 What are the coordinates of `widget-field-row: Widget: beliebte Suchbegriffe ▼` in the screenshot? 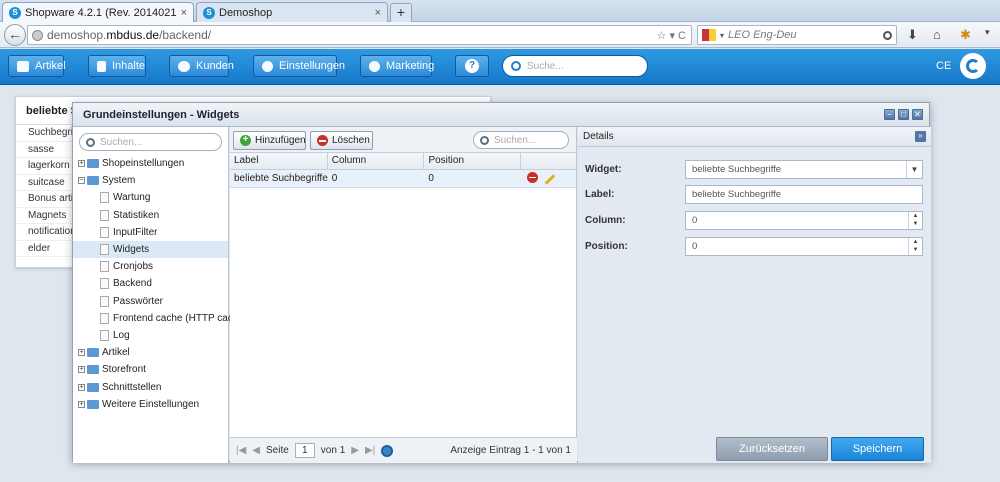 It's located at (754, 169).